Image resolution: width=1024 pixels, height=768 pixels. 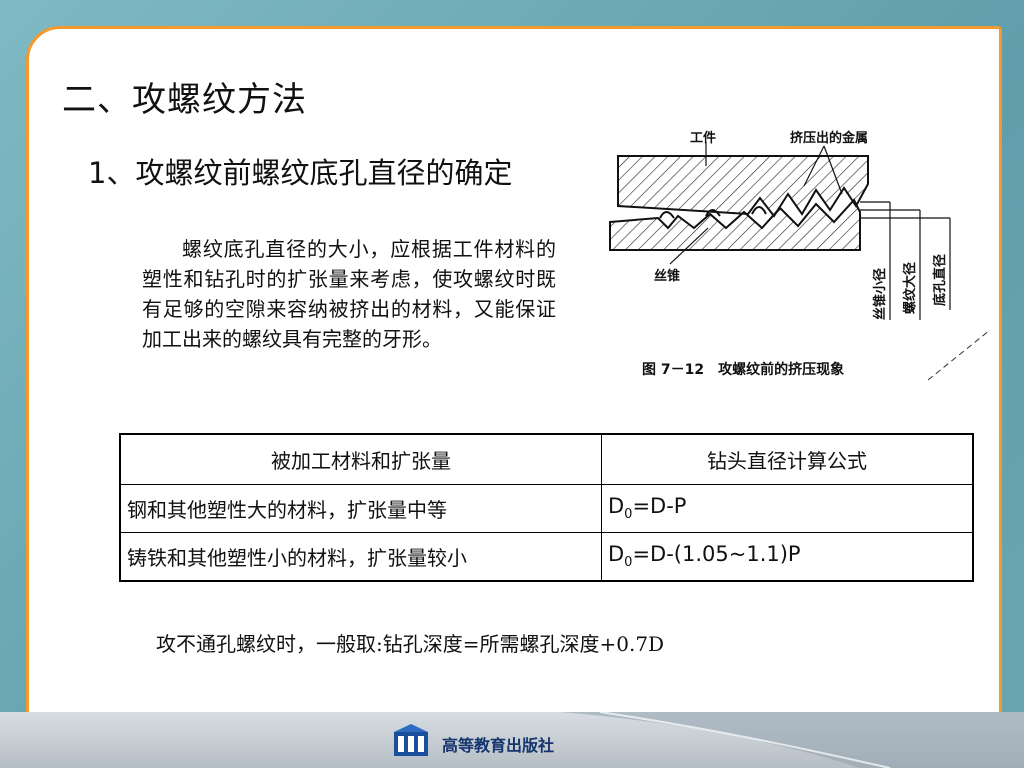 What do you see at coordinates (360, 508) in the screenshot?
I see `material-cell: 钢和其他塑性大的材料，扩张量中等` at bounding box center [360, 508].